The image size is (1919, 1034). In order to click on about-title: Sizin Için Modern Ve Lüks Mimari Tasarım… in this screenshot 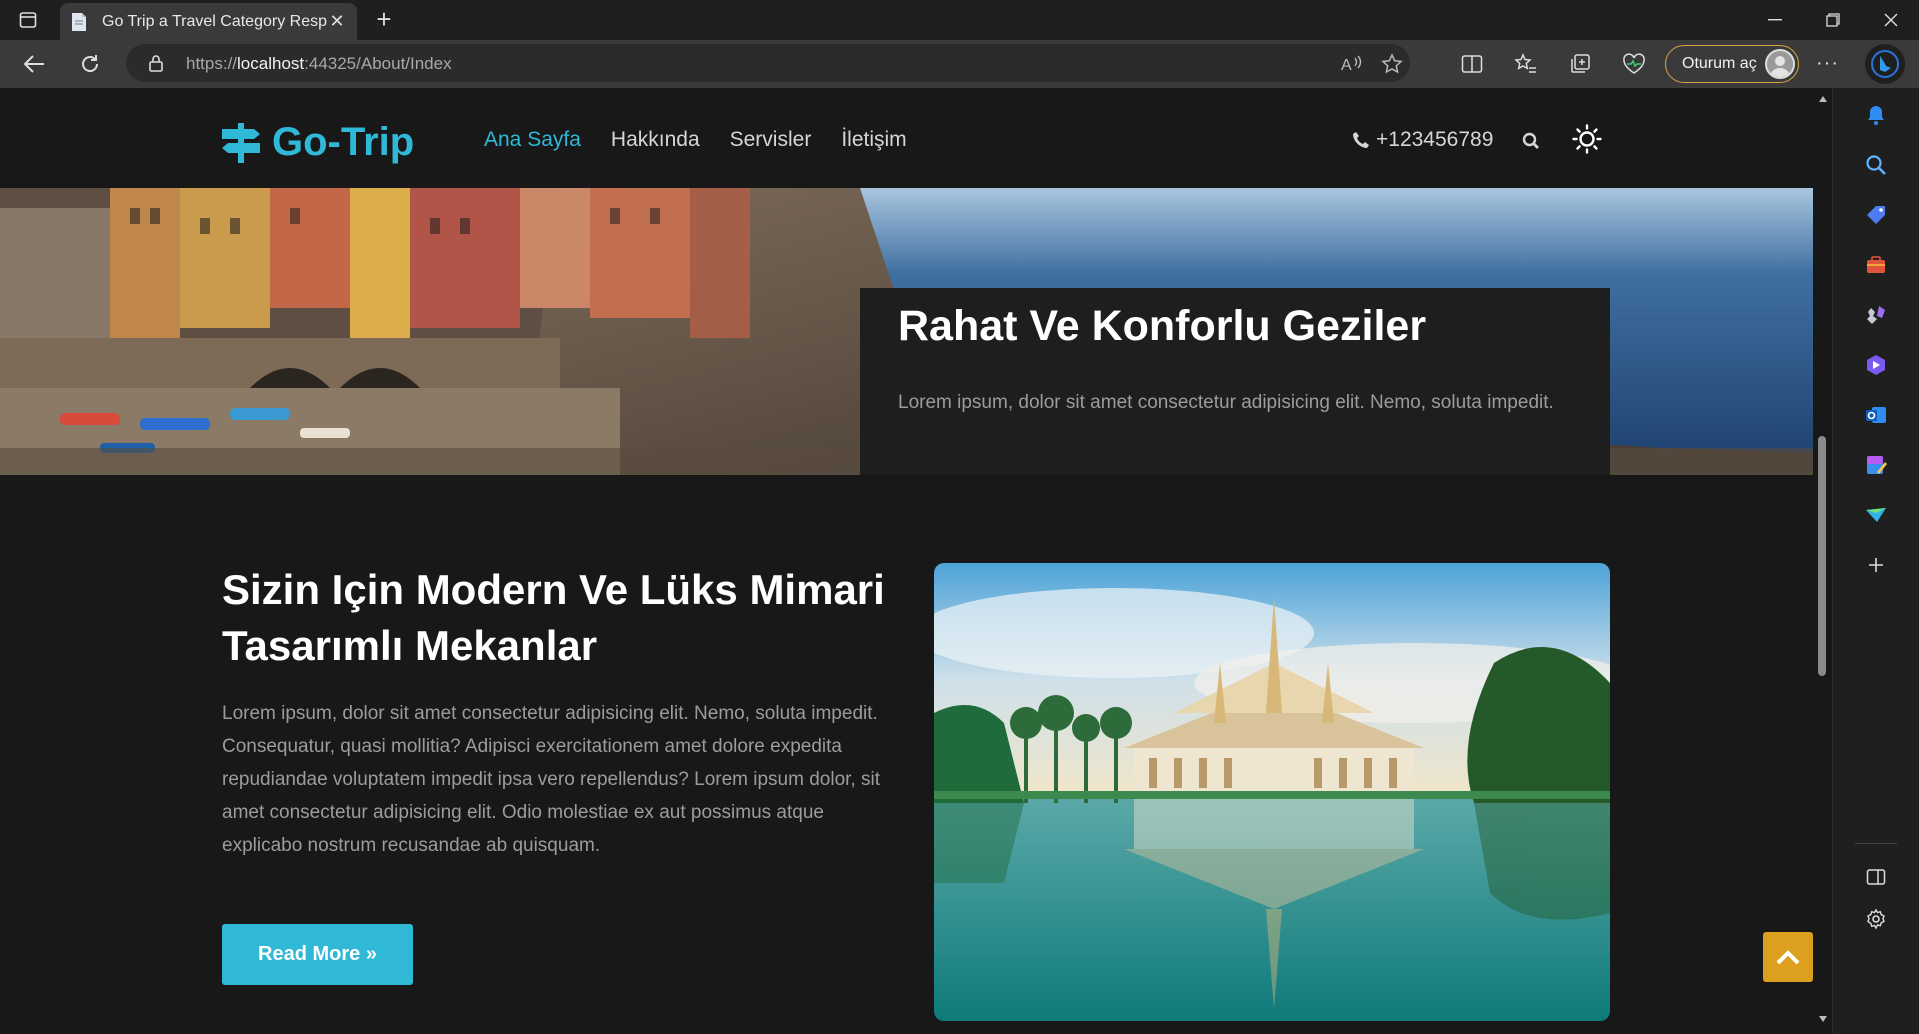, I will do `click(553, 617)`.